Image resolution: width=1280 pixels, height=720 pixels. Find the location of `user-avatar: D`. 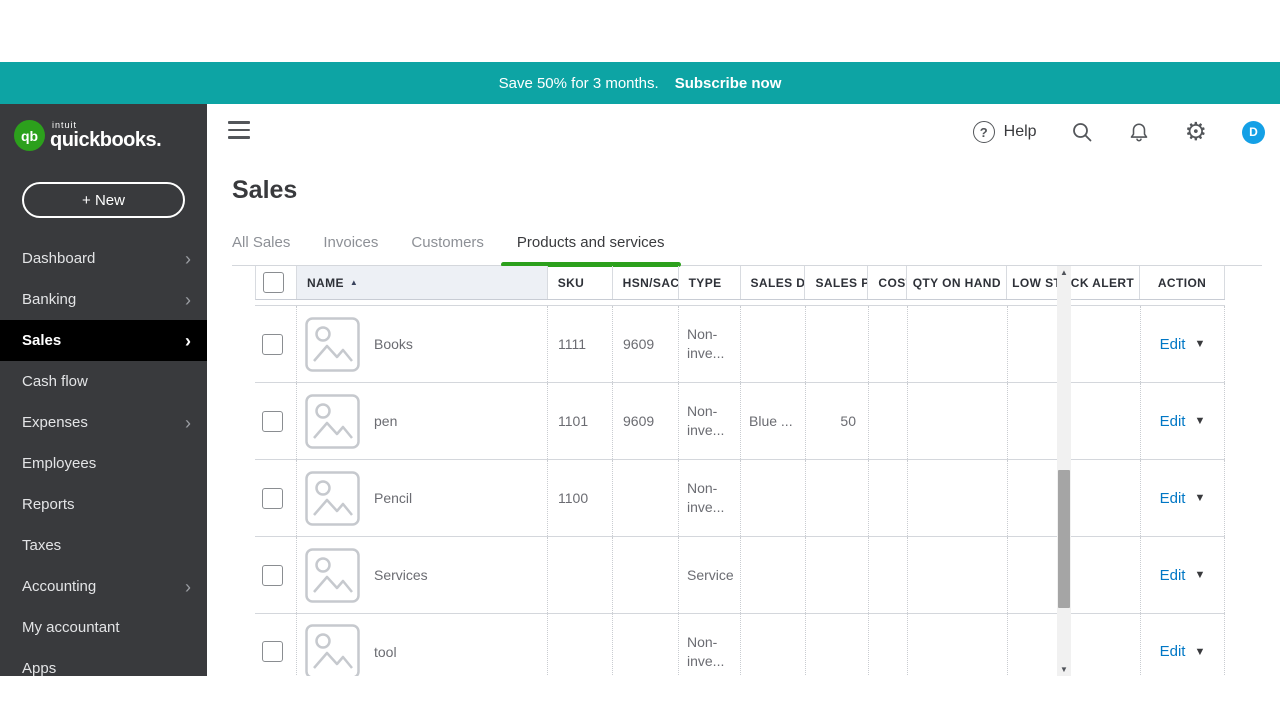

user-avatar: D is located at coordinates (1253, 132).